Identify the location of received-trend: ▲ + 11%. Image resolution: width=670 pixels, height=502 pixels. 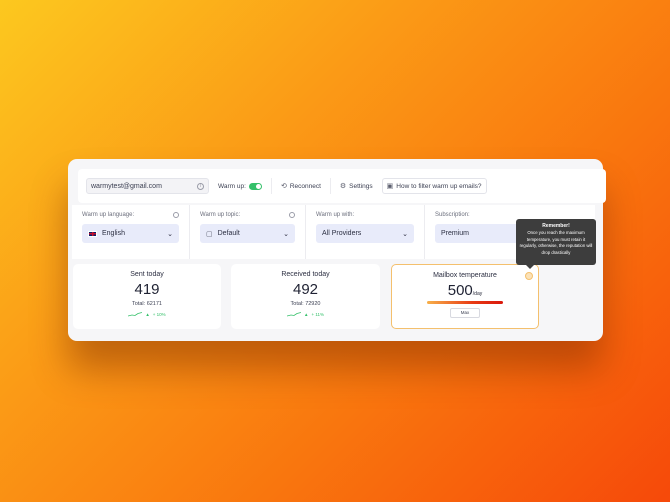
(305, 314).